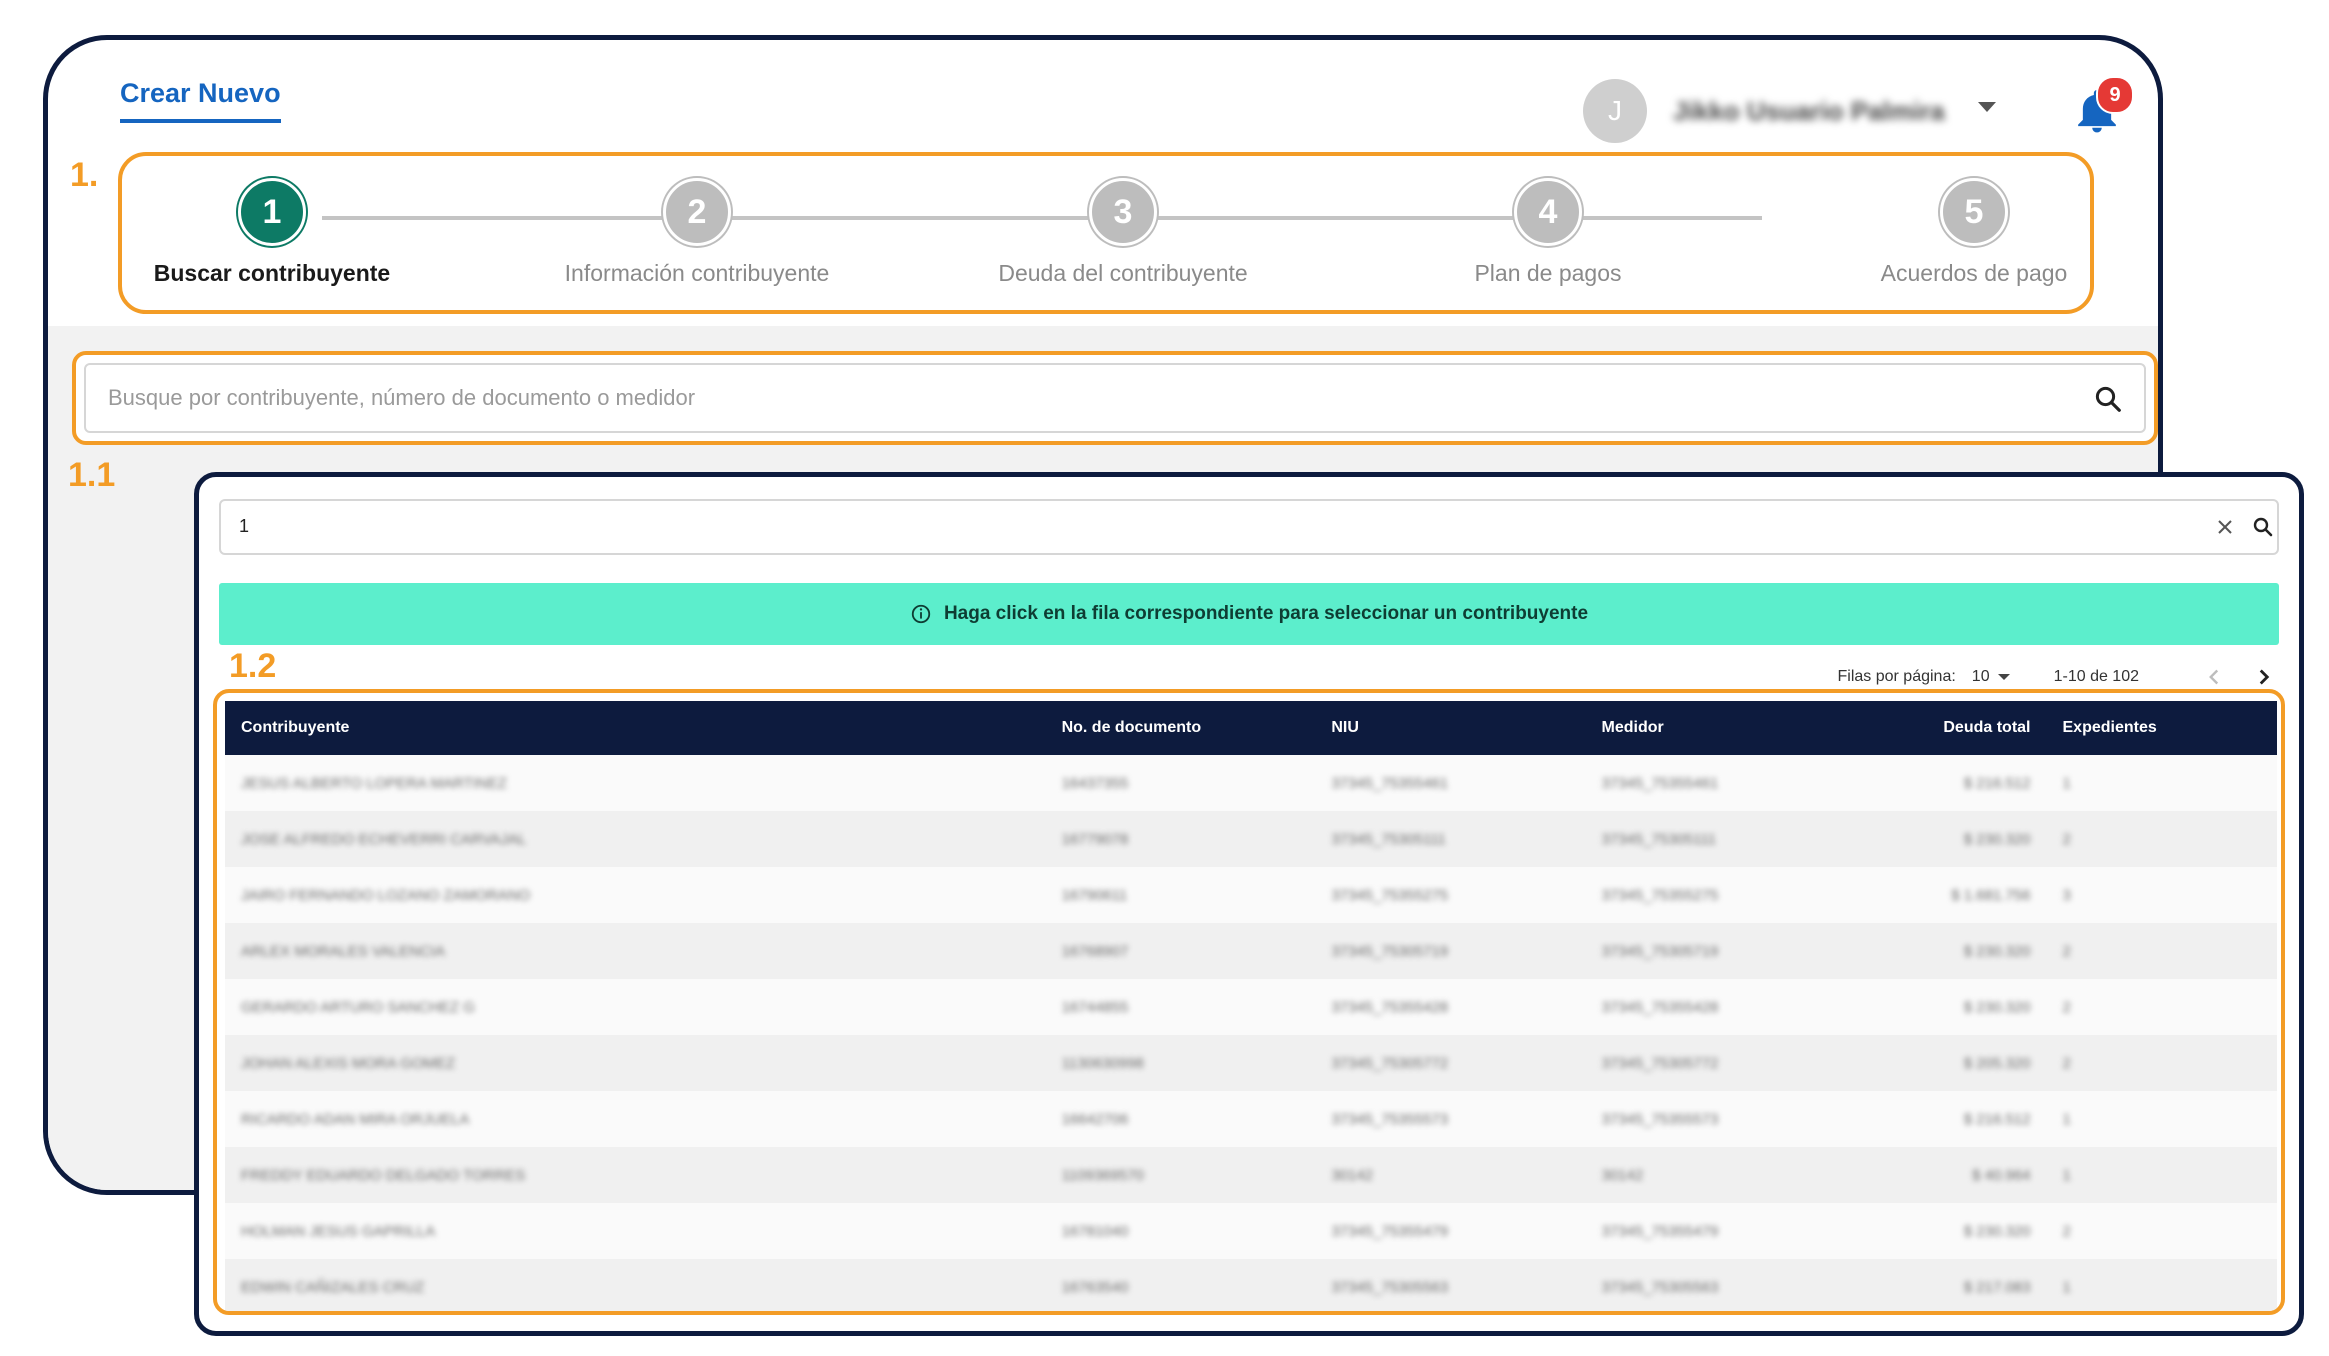  I want to click on table-cell: 37345_75355573, so click(1731, 1119).